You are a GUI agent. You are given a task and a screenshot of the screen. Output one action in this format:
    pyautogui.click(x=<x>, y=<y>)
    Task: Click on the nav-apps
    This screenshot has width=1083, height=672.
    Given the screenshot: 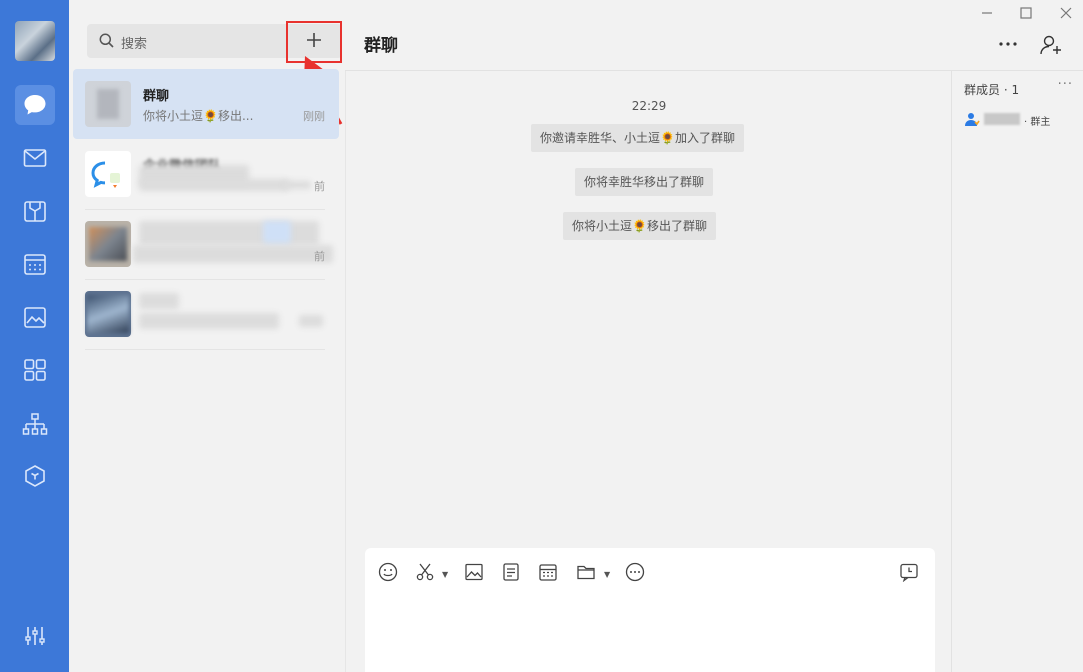 What is the action you would take?
    pyautogui.click(x=35, y=370)
    